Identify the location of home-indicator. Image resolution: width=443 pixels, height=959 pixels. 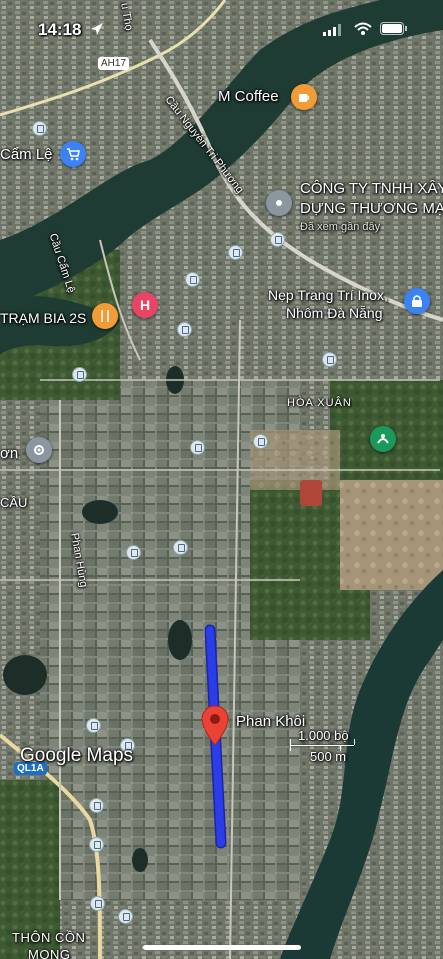
(222, 947).